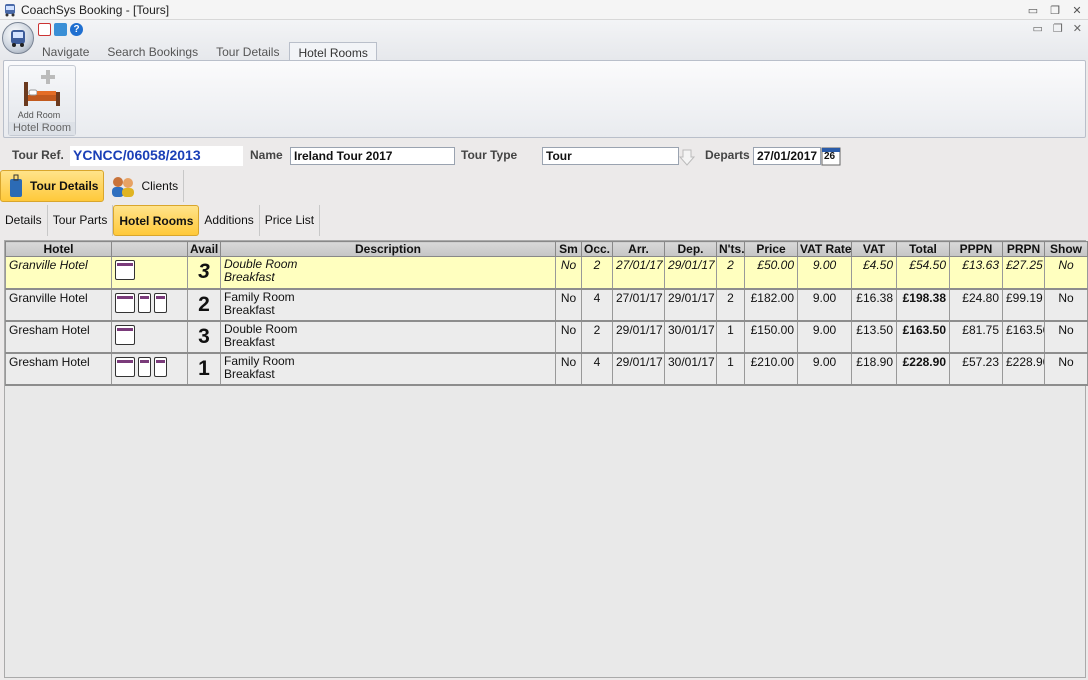 This screenshot has width=1088, height=680. What do you see at coordinates (1055, 10) in the screenshot?
I see `restore-icon: ❐` at bounding box center [1055, 10].